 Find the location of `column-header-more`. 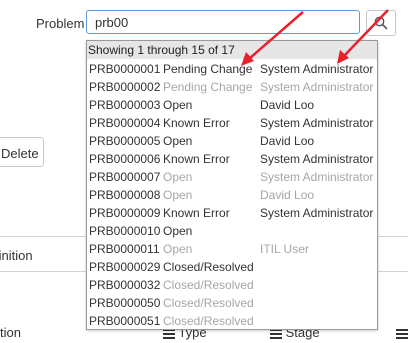

column-header-more is located at coordinates (402, 333).